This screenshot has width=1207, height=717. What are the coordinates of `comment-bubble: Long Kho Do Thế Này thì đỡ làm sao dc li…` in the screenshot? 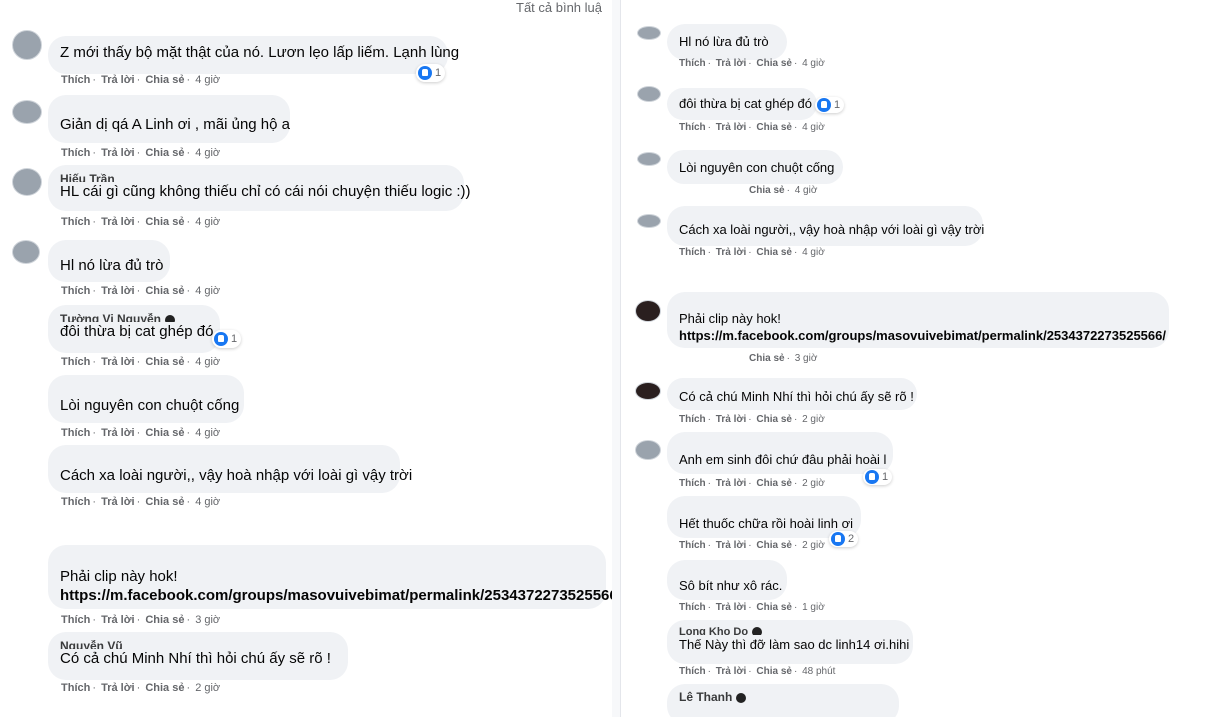 It's located at (790, 642).